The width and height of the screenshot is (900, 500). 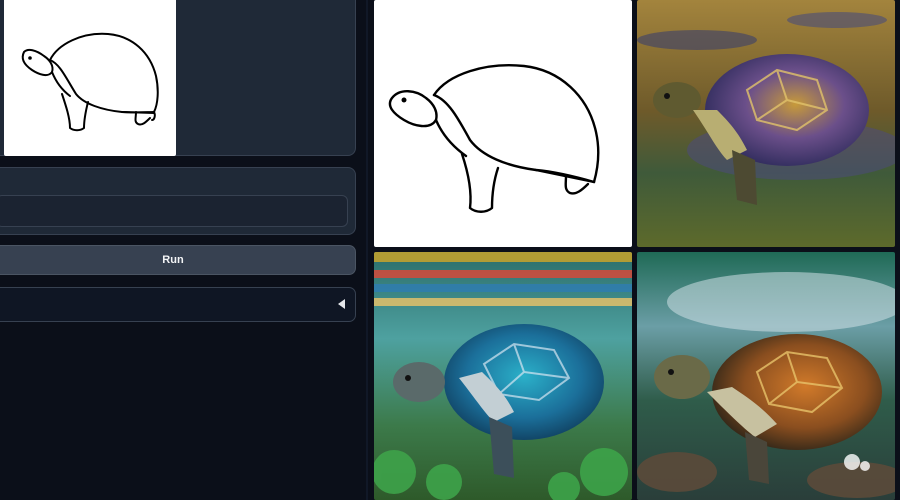 What do you see at coordinates (178, 260) in the screenshot?
I see `run-button: Run` at bounding box center [178, 260].